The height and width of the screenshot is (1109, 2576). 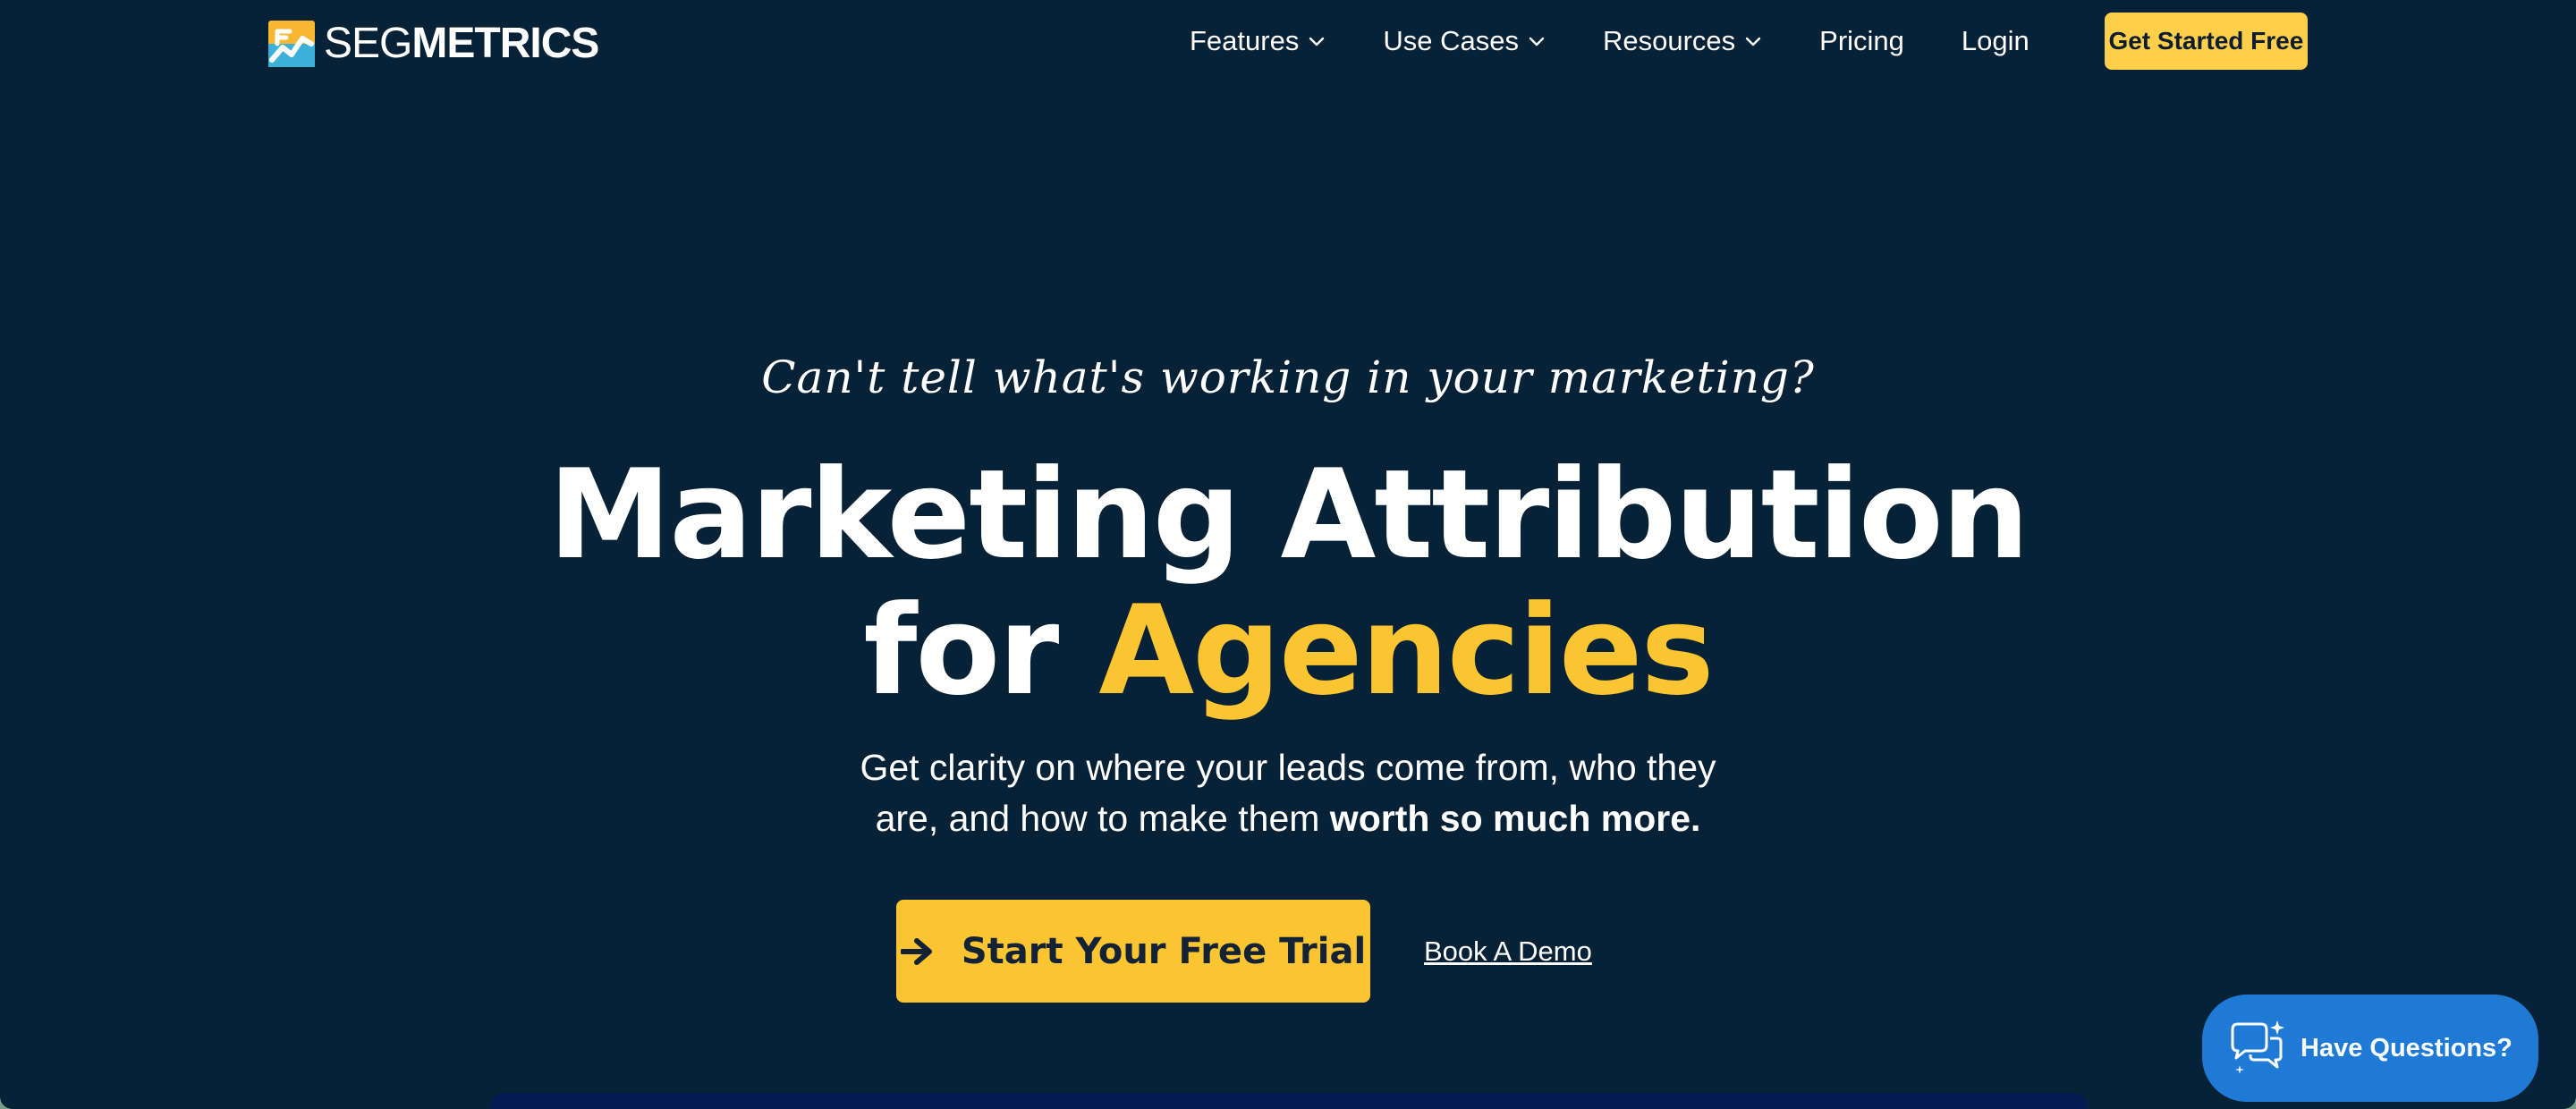 I want to click on nav-item-label: Pricing, so click(x=1861, y=40).